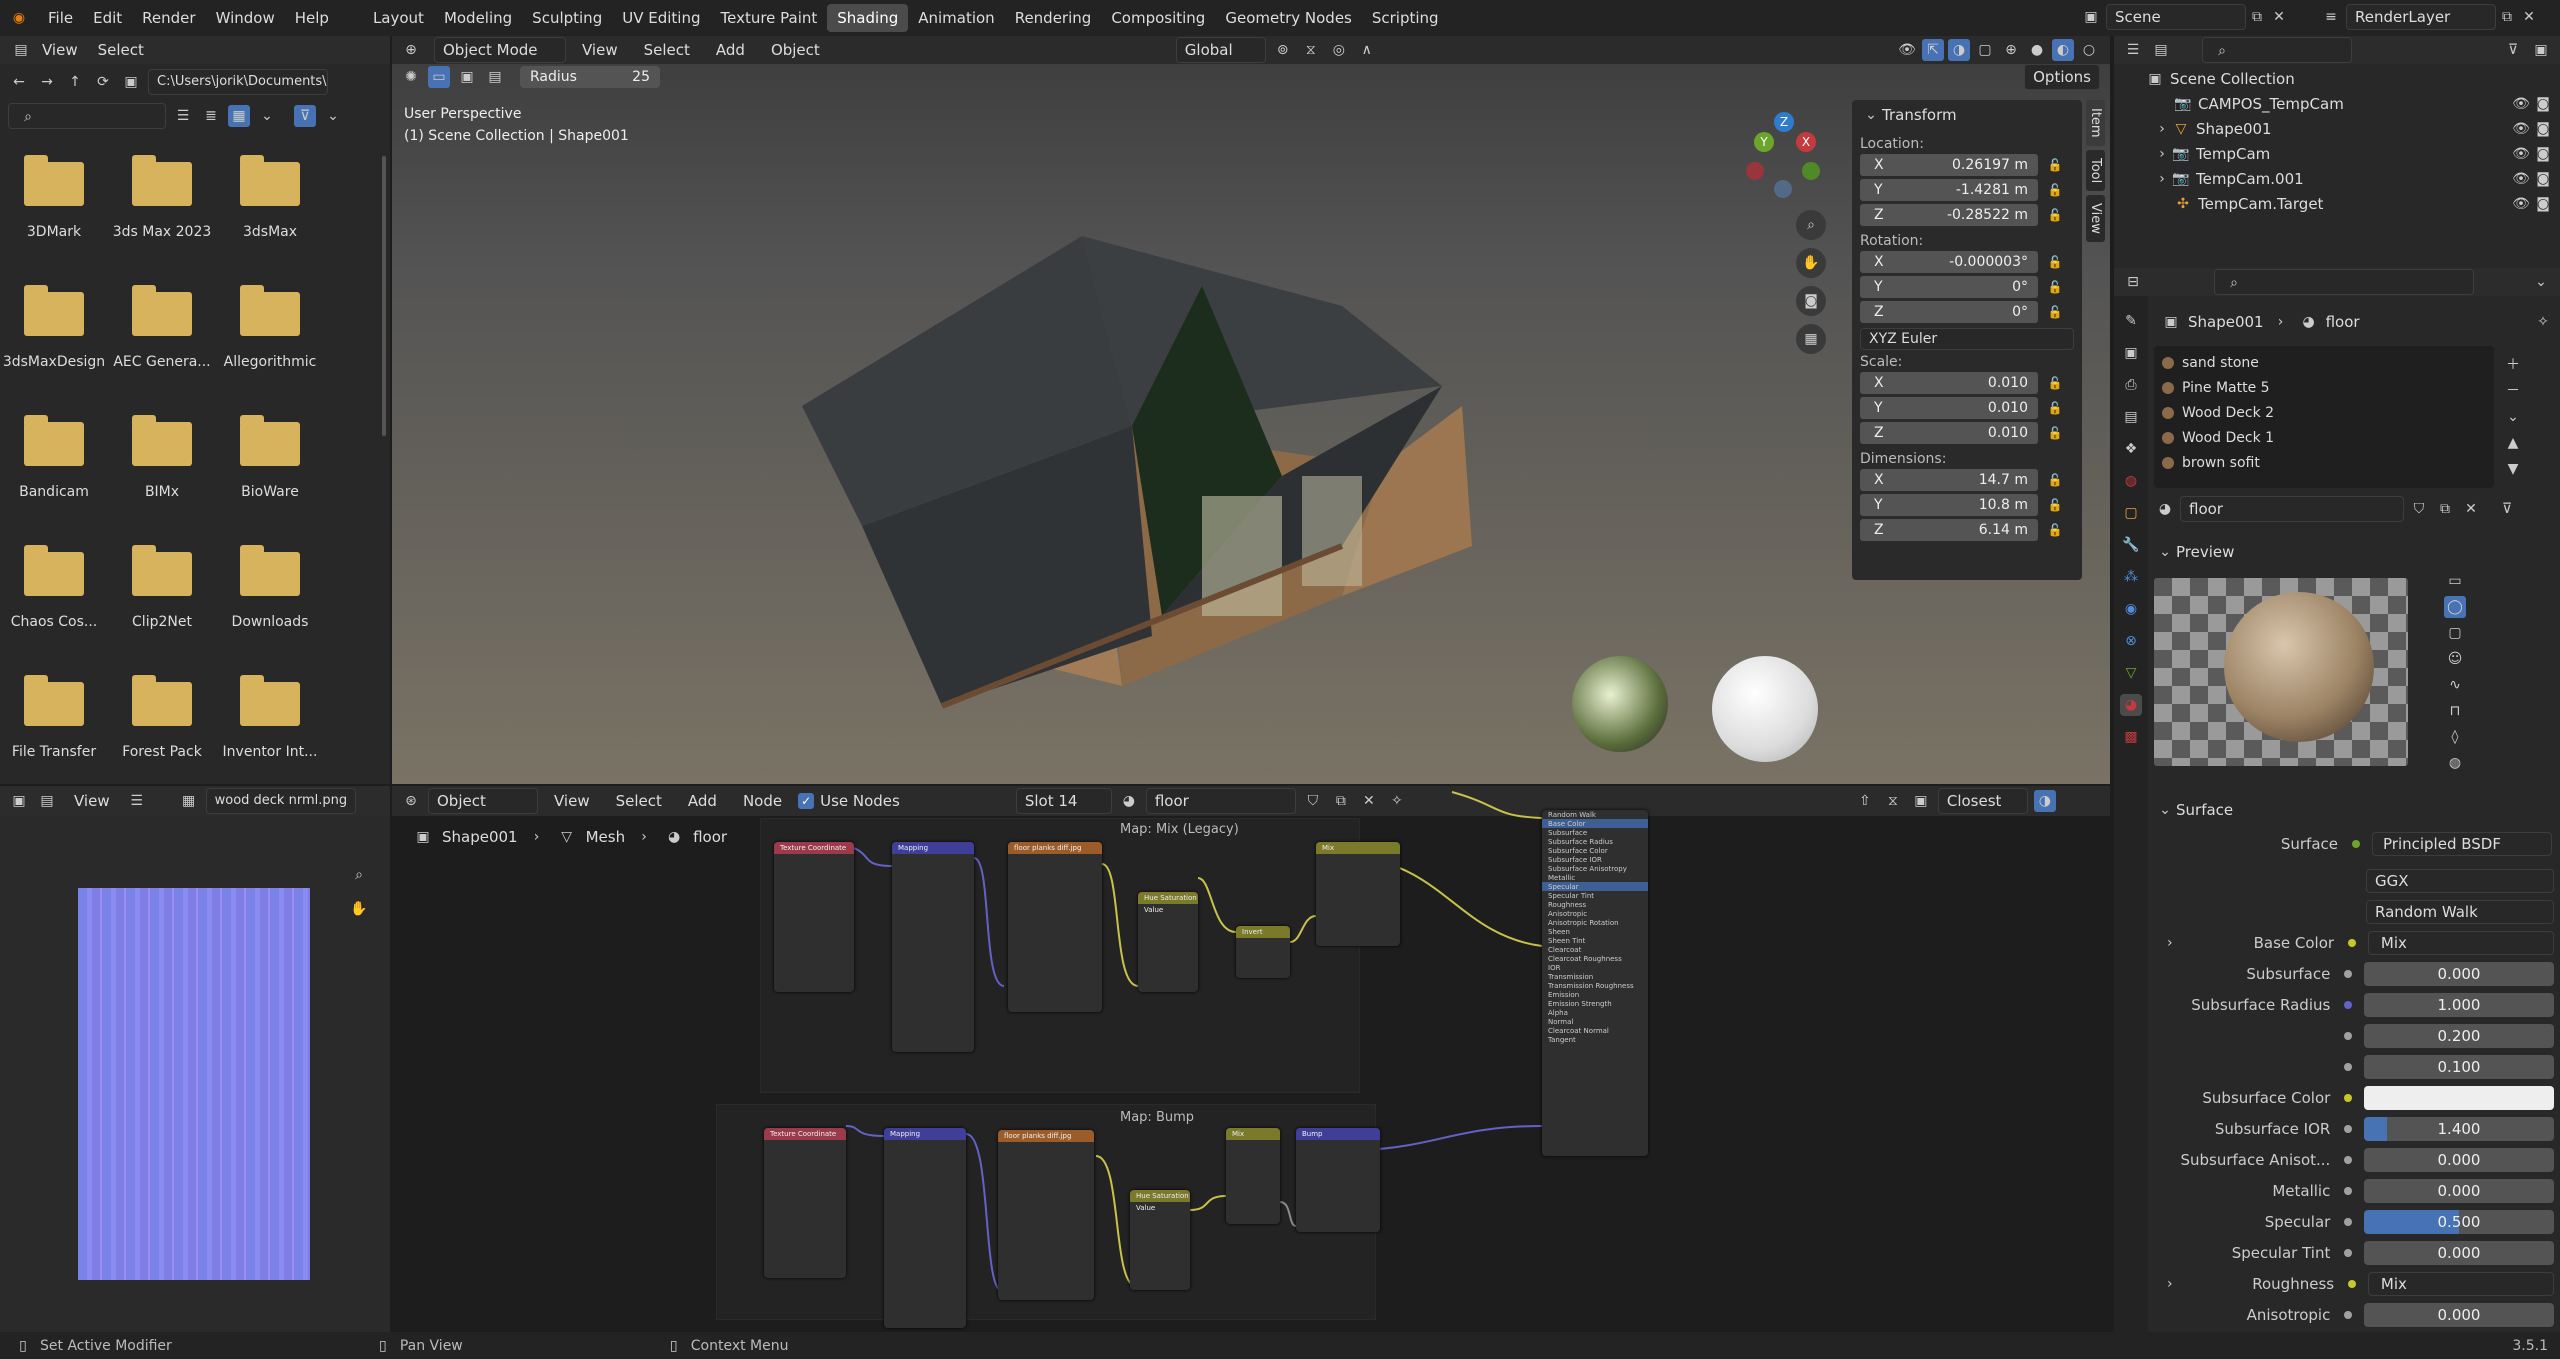 Image resolution: width=2560 pixels, height=1359 pixels. What do you see at coordinates (312, 18) in the screenshot?
I see `menu-help: Help` at bounding box center [312, 18].